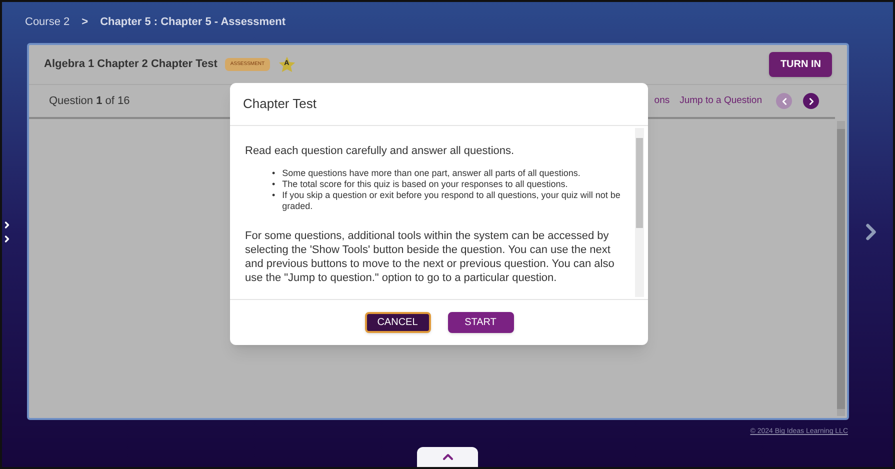 This screenshot has height=469, width=895. What do you see at coordinates (446, 201) in the screenshot?
I see `instruction-bullet: • If you skip a question or exit before you respond to all questions, your quiz will not be graded.` at bounding box center [446, 201].